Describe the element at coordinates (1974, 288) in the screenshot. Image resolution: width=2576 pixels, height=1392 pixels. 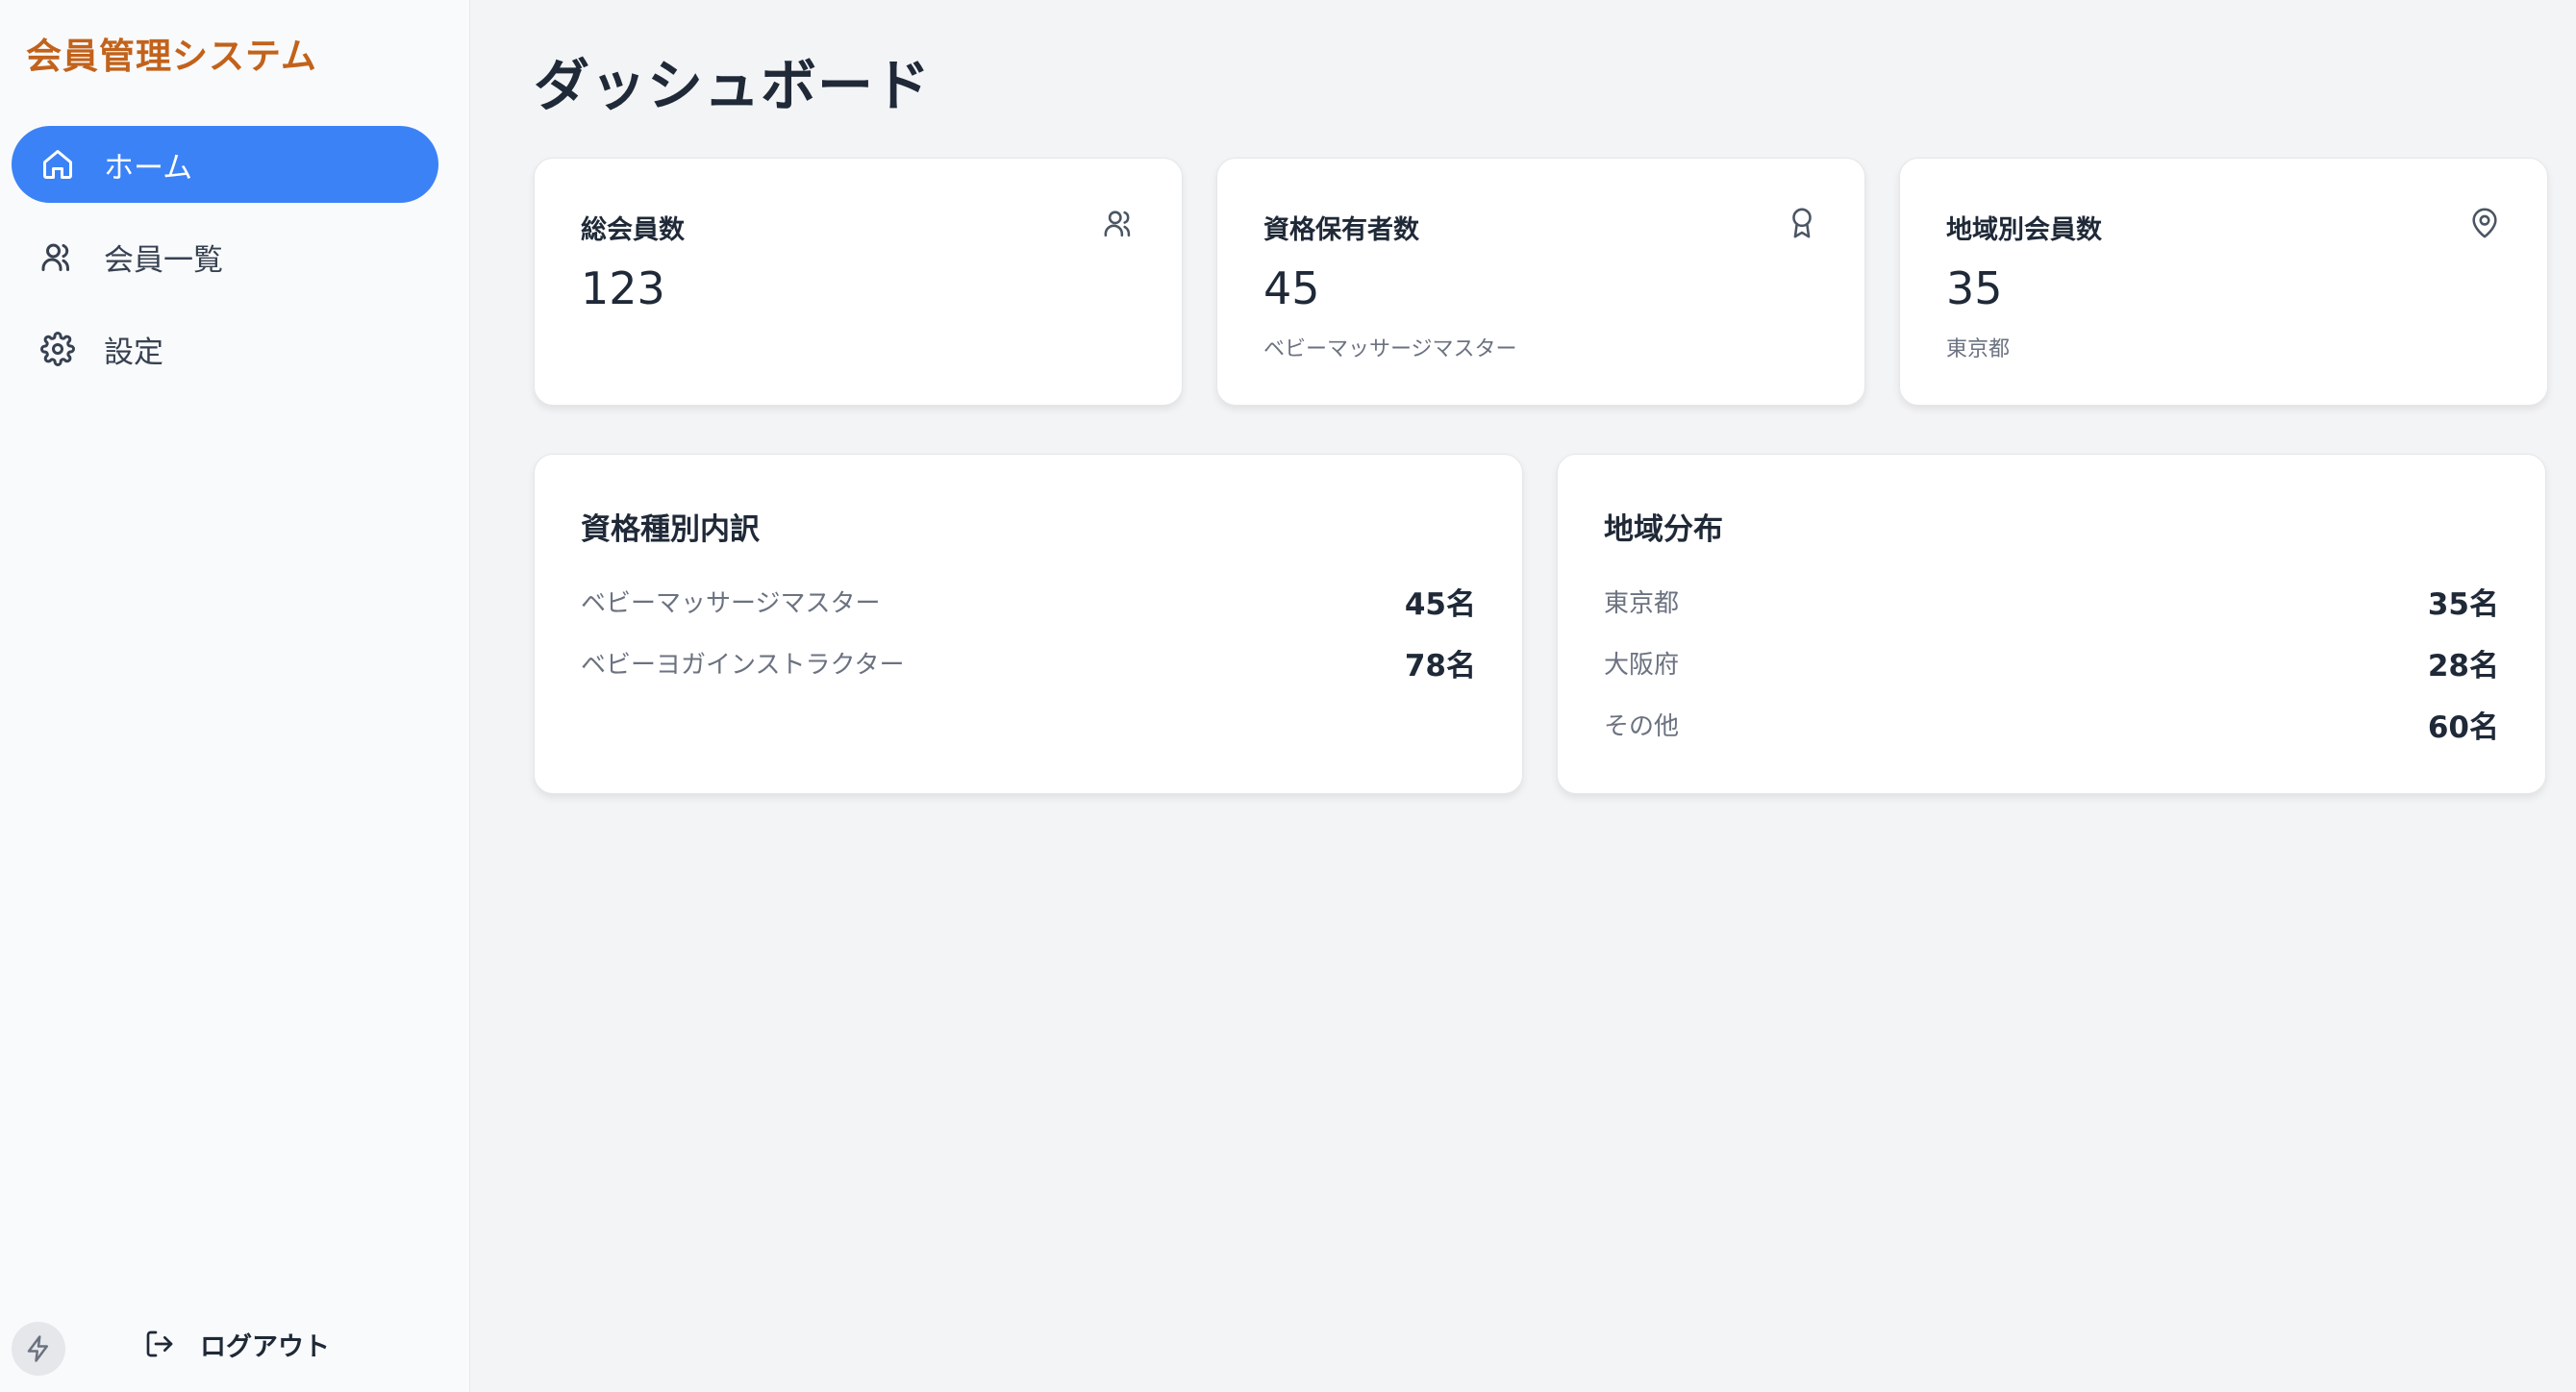
I see `stat-value: 35` at that location.